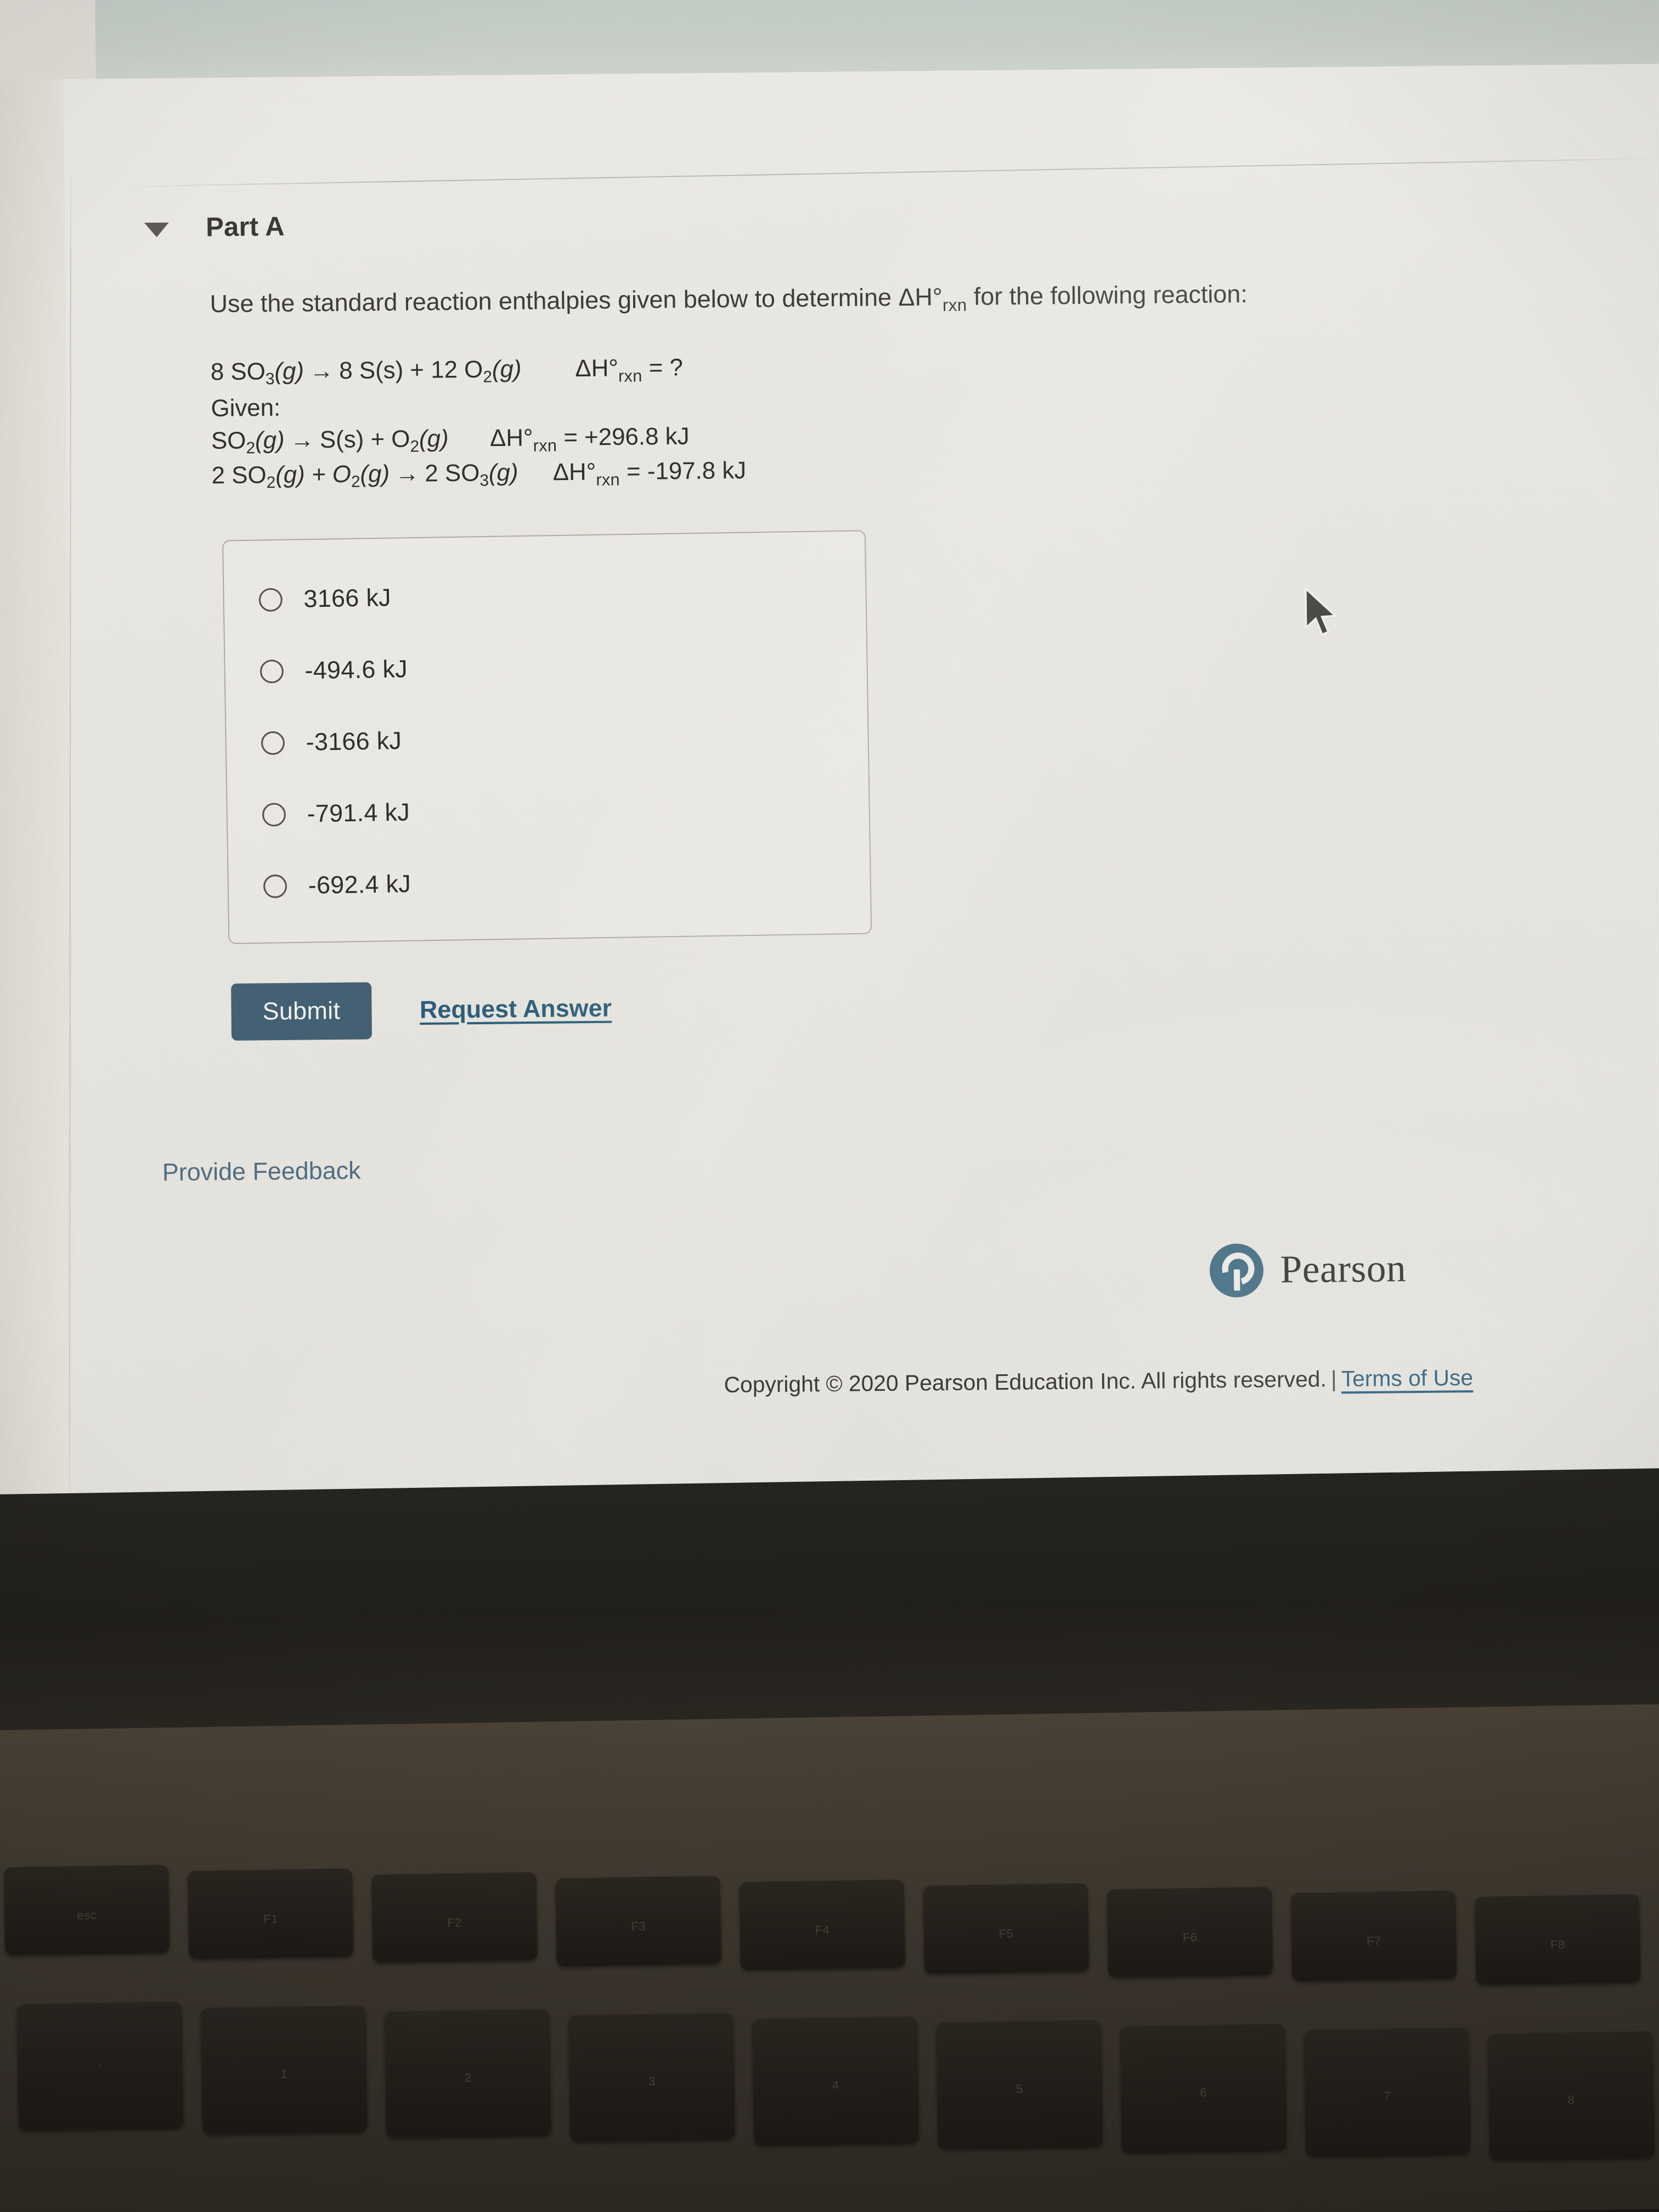 The height and width of the screenshot is (2212, 1659). Describe the element at coordinates (238, 372) in the screenshot. I see `target-lhs-formula: 8 SO` at that location.